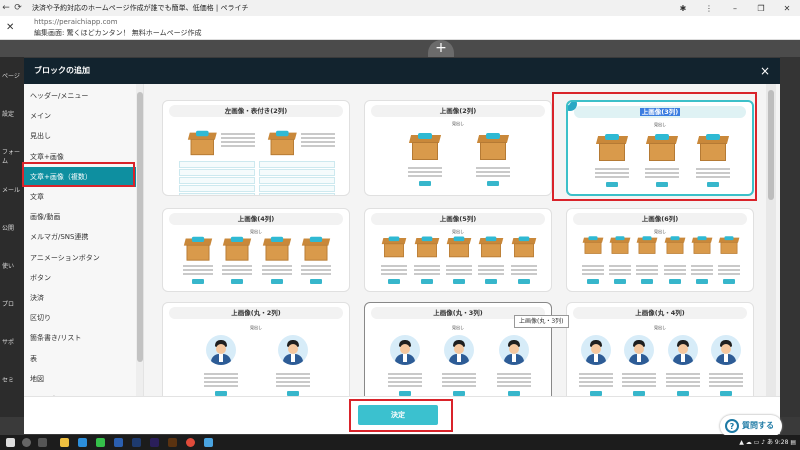 The height and width of the screenshot is (450, 800). What do you see at coordinates (118, 442) in the screenshot?
I see `word-icon` at bounding box center [118, 442].